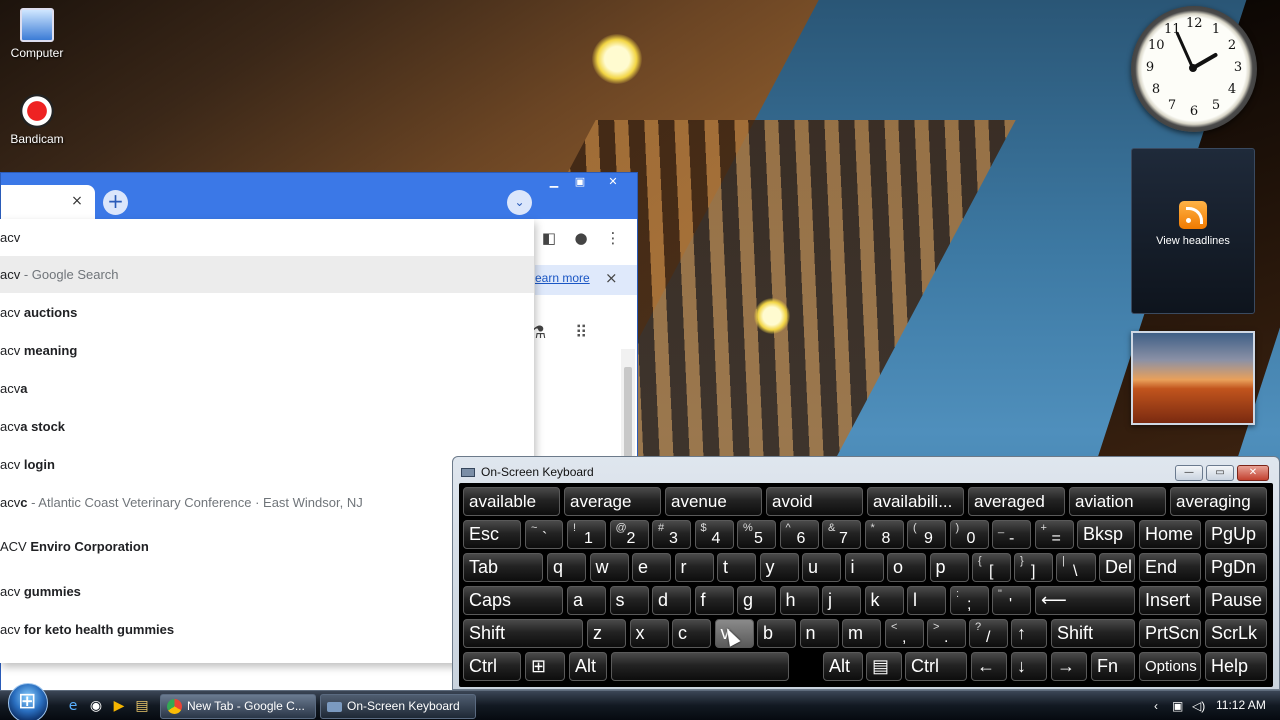 This screenshot has width=1280, height=720. I want to click on word-prediction-key: available, so click(511, 501).